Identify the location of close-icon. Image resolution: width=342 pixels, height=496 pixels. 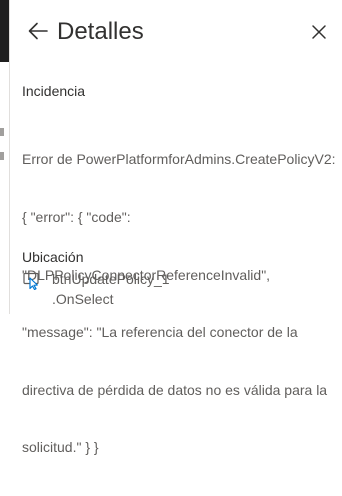
(319, 32).